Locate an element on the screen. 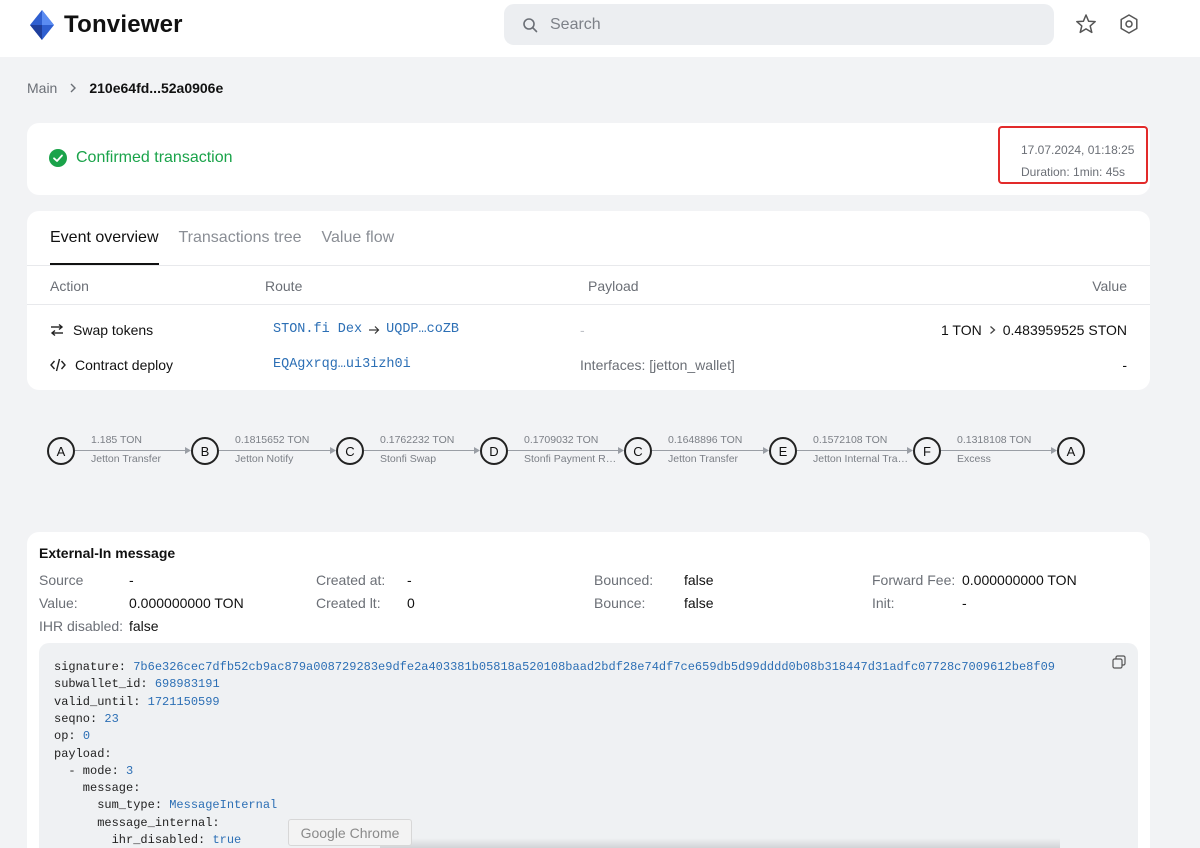  action-label: Swap tokens is located at coordinates (113, 330).